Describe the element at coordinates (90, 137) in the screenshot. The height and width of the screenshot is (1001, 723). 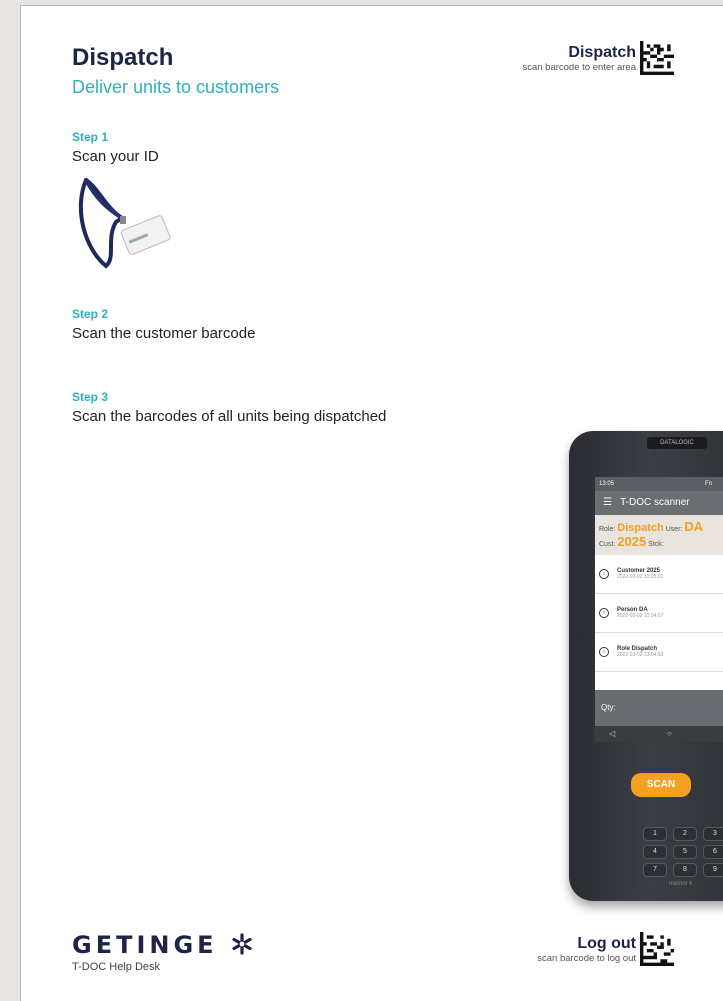
I see `step-number: Step 1` at that location.